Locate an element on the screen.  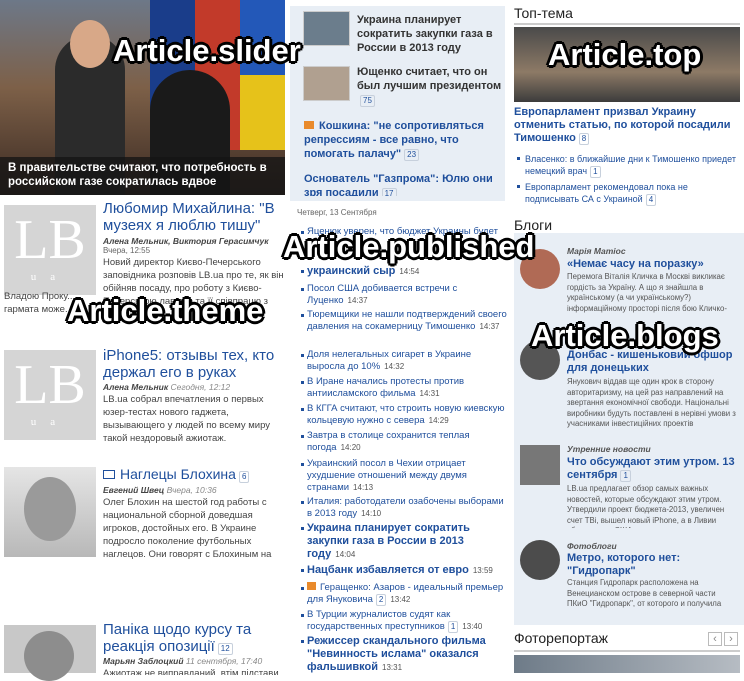
comment-count: 8 is located at coordinates (584, 139).